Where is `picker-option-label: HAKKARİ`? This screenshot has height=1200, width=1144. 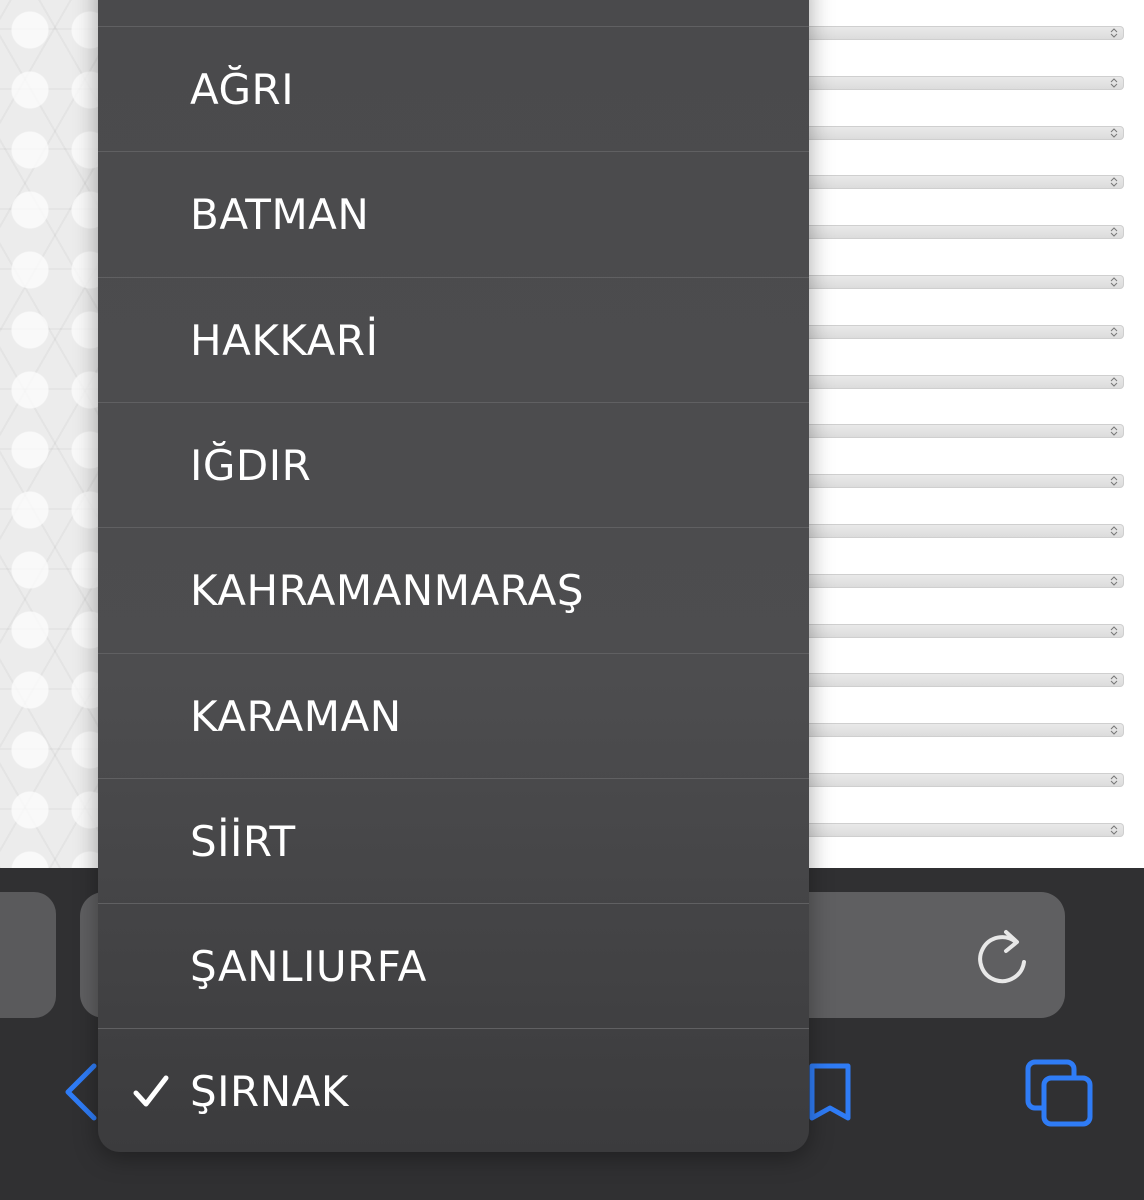 picker-option-label: HAKKARİ is located at coordinates (284, 340).